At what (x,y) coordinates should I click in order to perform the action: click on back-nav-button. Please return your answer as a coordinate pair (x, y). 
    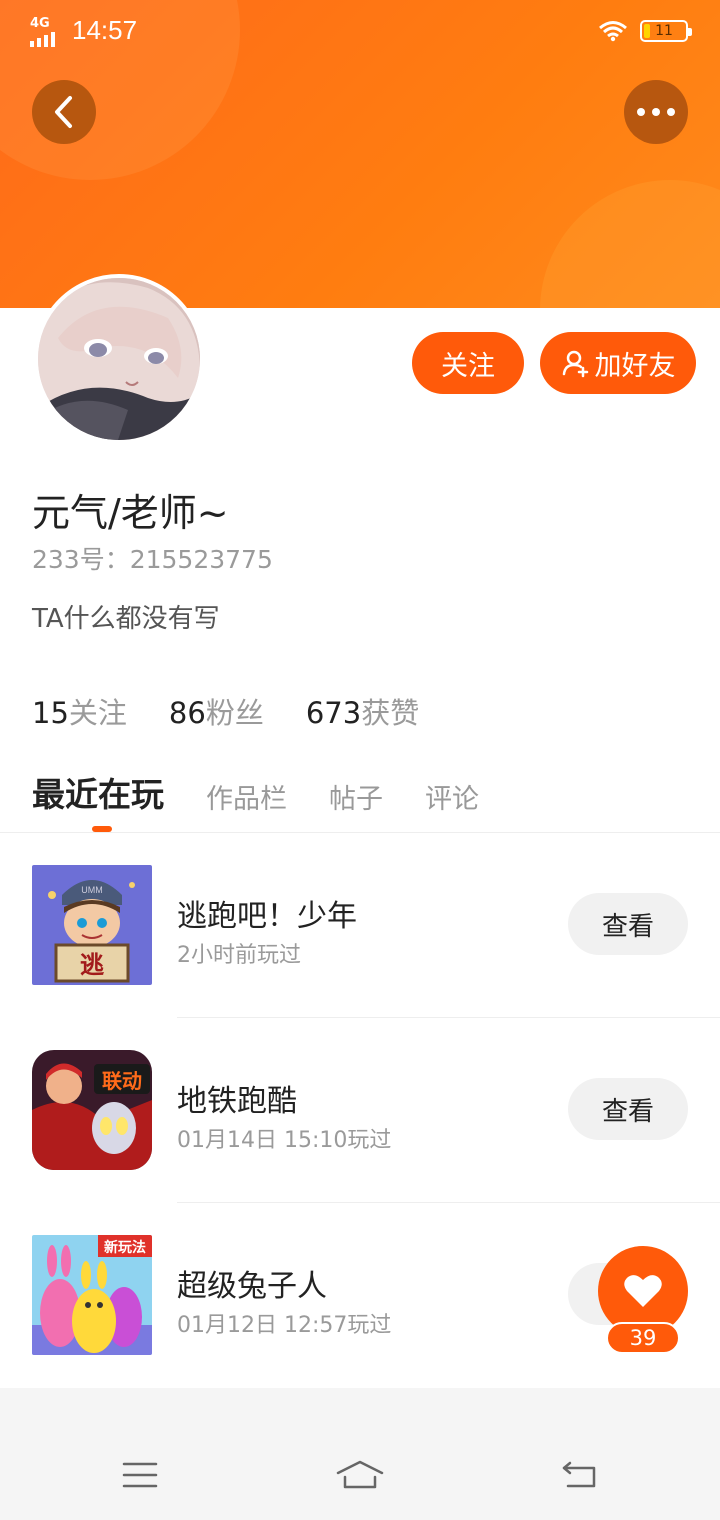
    Looking at the image, I should click on (580, 1475).